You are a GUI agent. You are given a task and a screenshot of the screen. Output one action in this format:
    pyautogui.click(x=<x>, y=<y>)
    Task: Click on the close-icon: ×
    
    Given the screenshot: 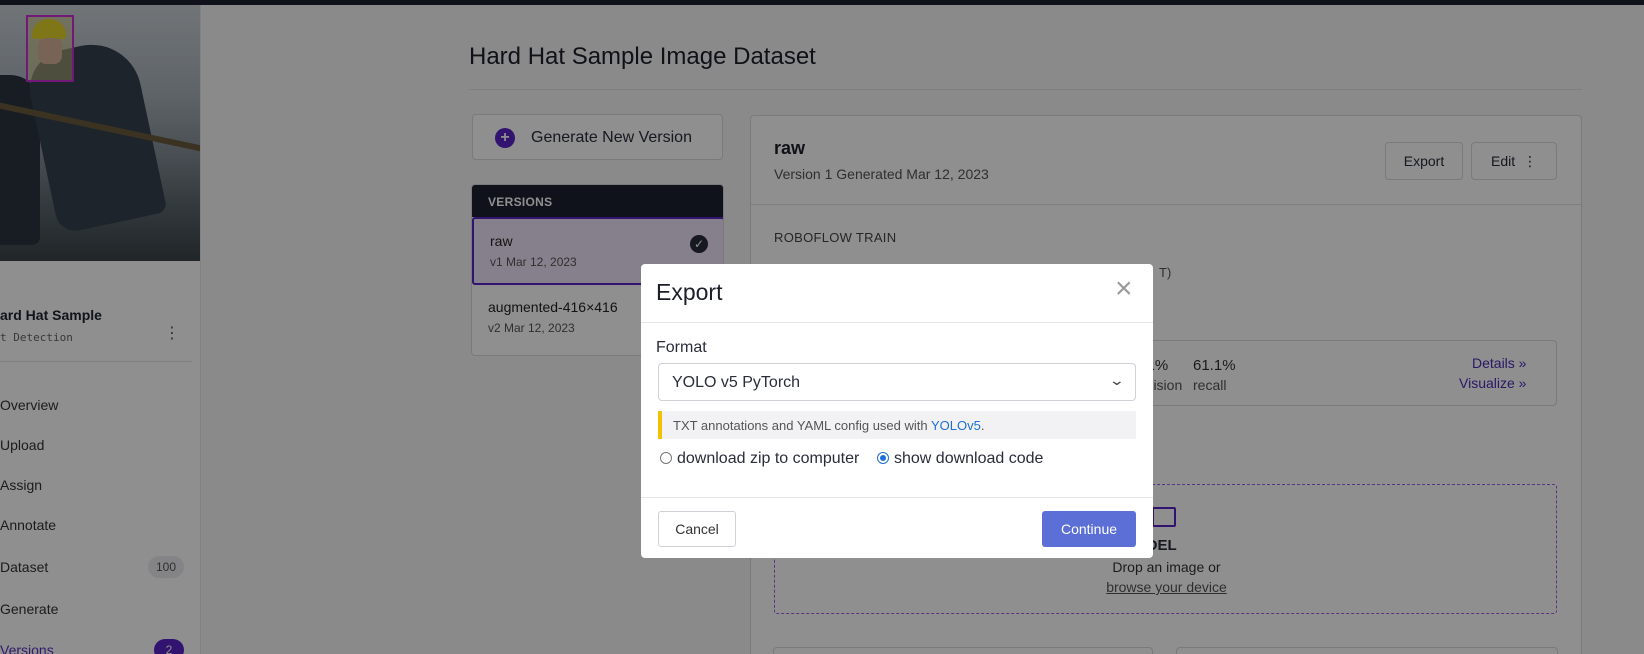 What is the action you would take?
    pyautogui.click(x=1124, y=289)
    